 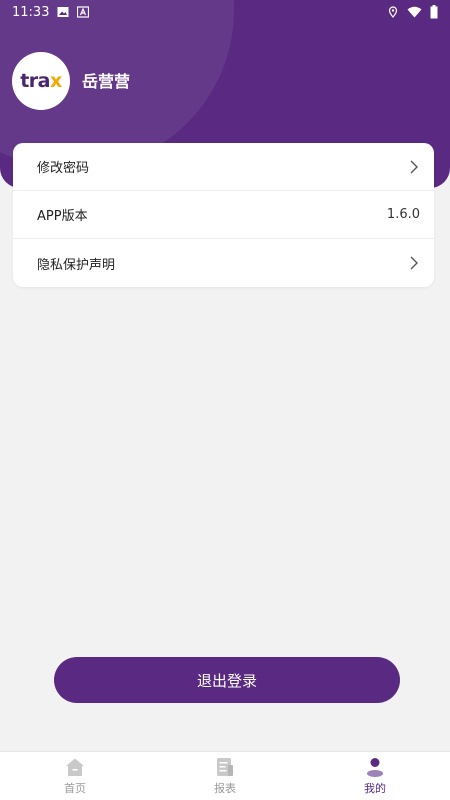 What do you see at coordinates (434, 12) in the screenshot?
I see `battery-icon` at bounding box center [434, 12].